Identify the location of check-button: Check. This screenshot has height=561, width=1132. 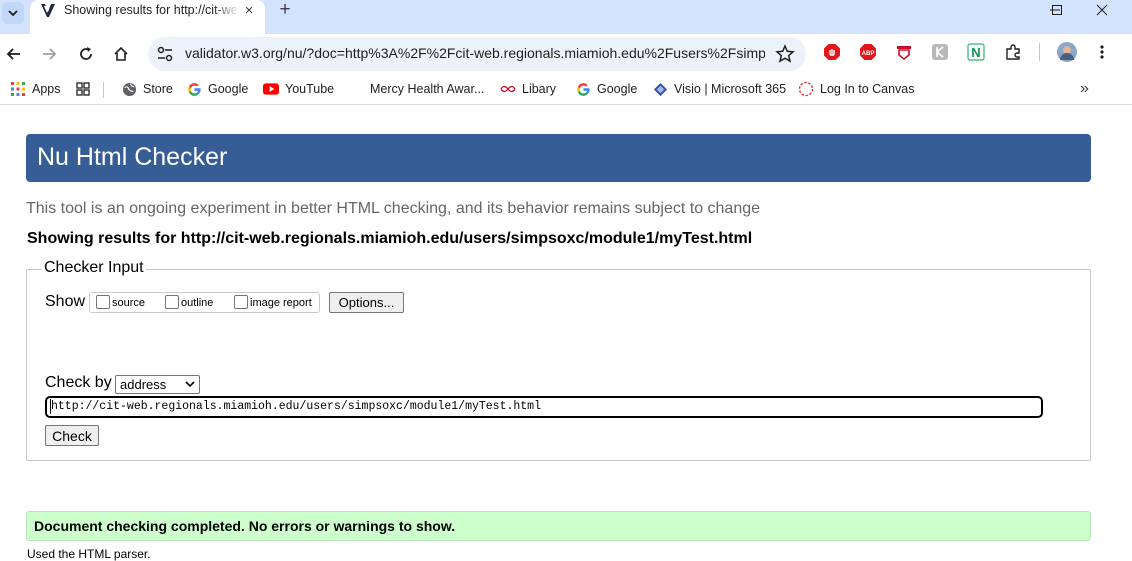
(72, 435).